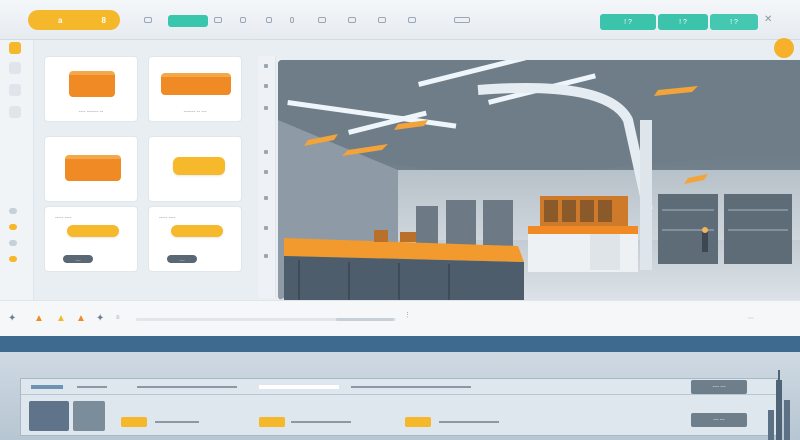 The width and height of the screenshot is (800, 440). I want to click on card-caption: ---- ------- --, so click(91, 112).